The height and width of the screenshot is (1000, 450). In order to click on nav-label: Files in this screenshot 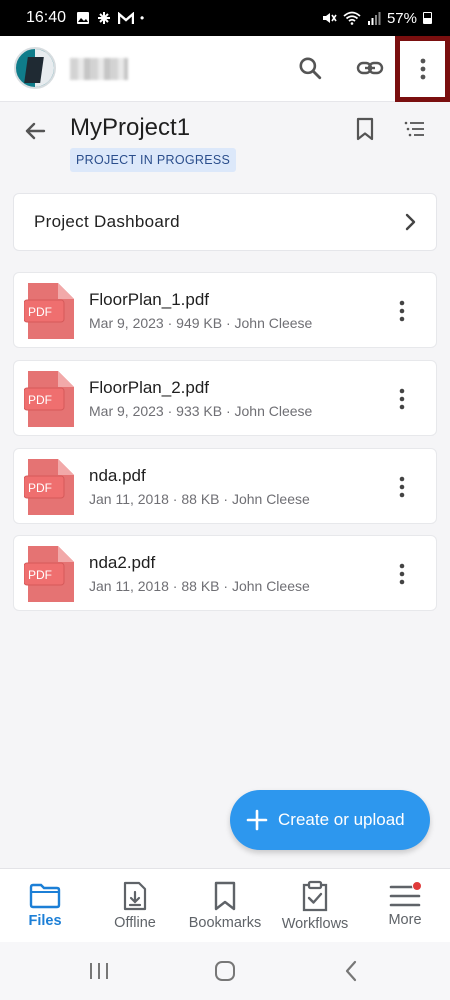, I will do `click(45, 920)`.